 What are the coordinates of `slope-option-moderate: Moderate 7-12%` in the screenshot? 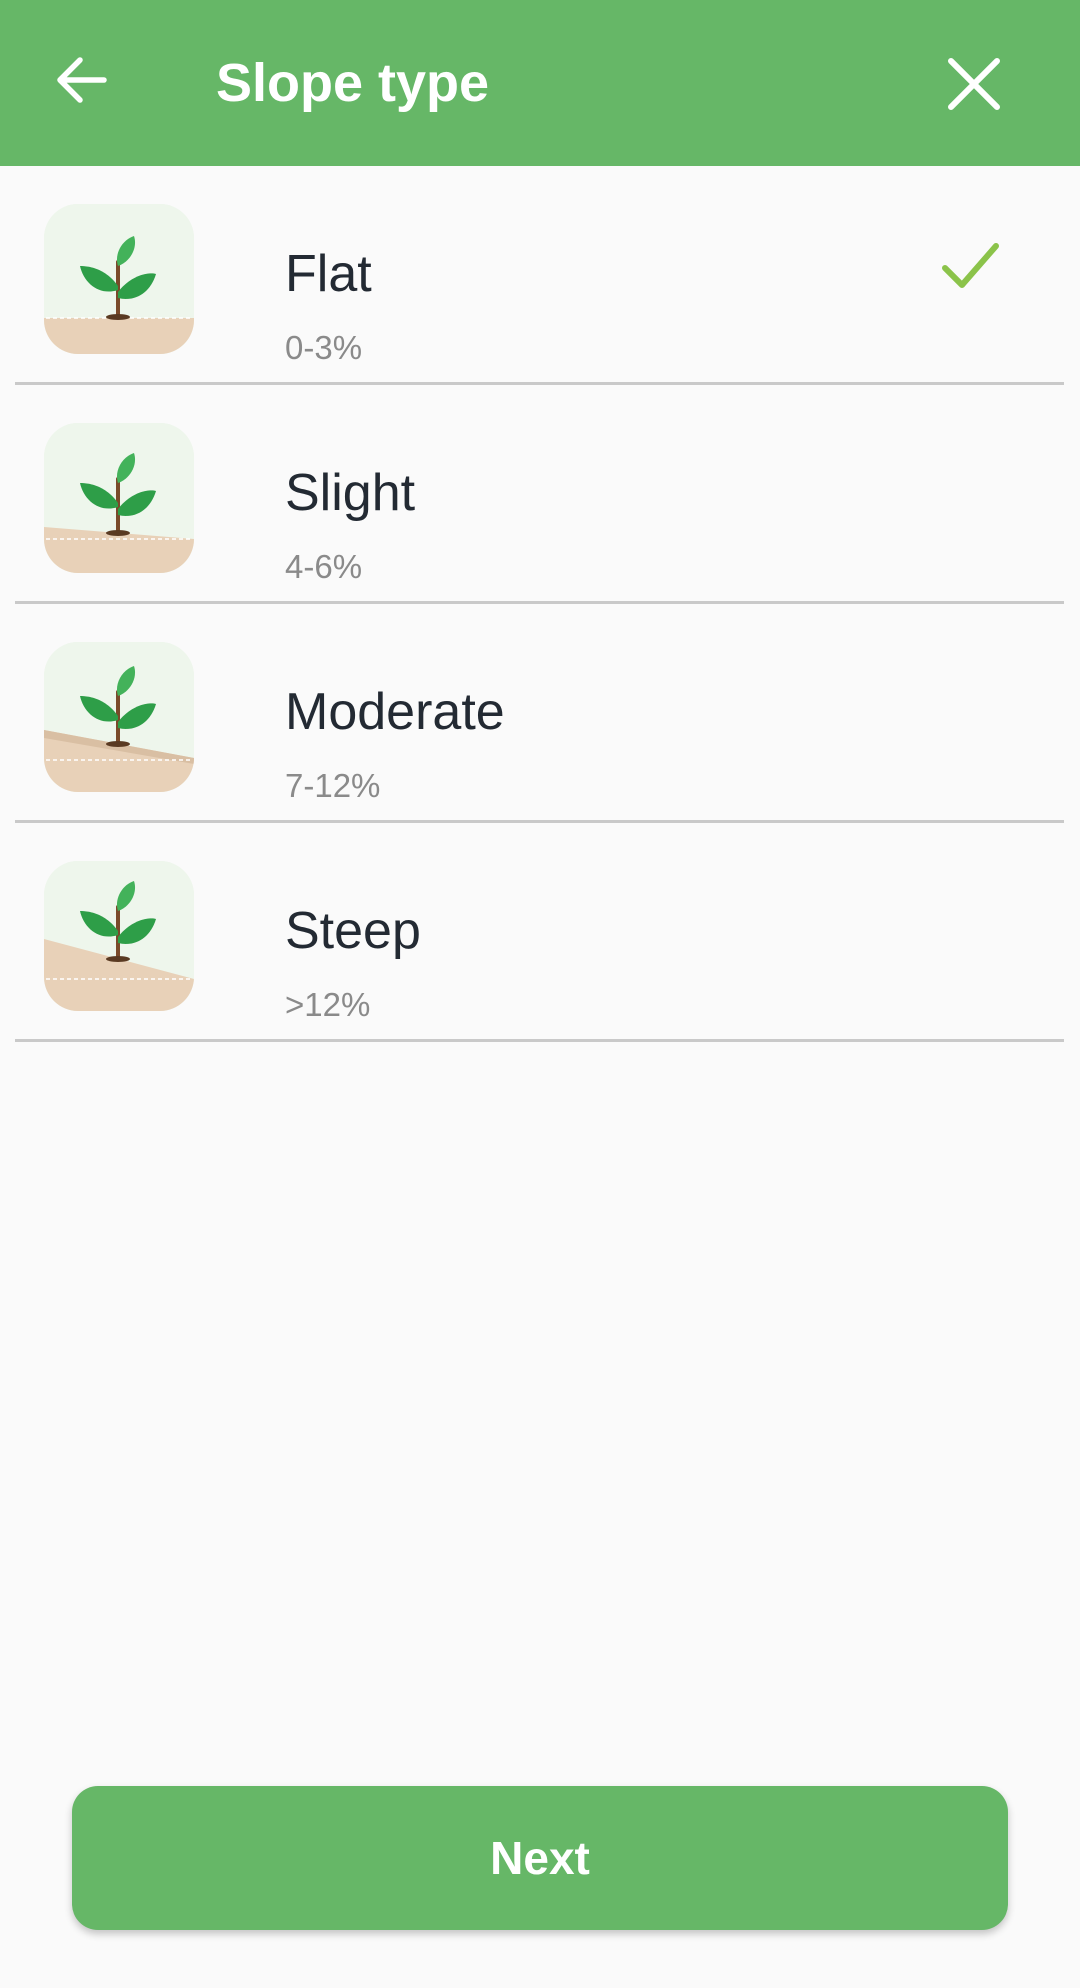 It's located at (540, 713).